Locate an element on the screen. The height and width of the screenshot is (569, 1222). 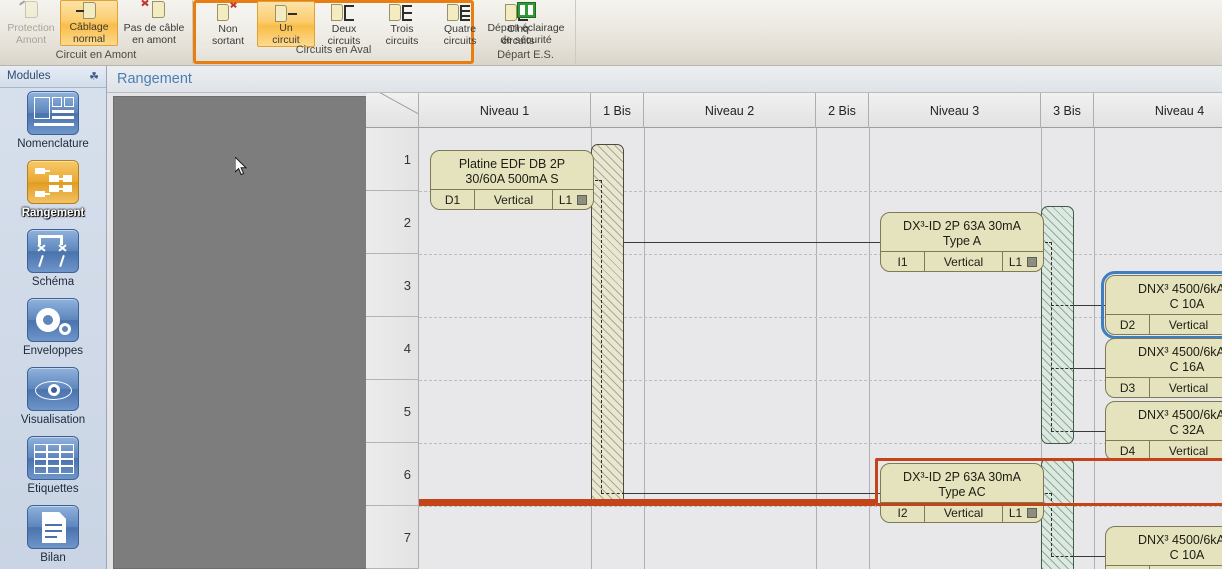
ribbon-button-label: Quatre is located at coordinates (460, 29).